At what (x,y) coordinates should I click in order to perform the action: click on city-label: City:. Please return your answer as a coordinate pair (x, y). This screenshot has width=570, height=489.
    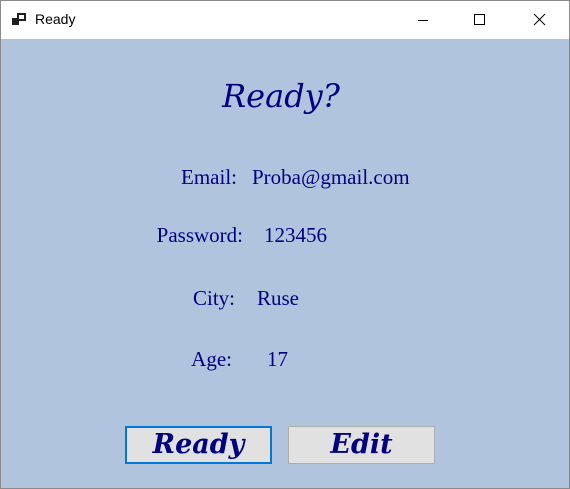
    Looking at the image, I should click on (213, 298).